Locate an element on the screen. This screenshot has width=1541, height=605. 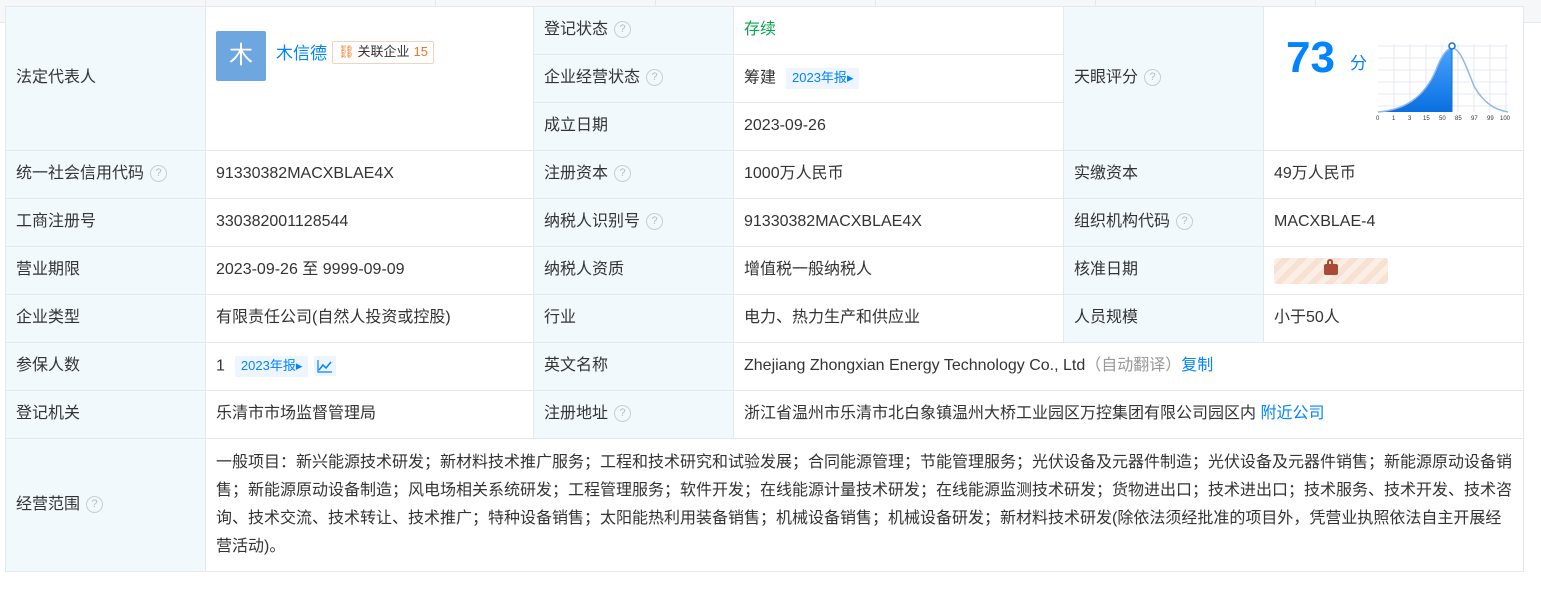
related-count: 15 is located at coordinates (420, 51).